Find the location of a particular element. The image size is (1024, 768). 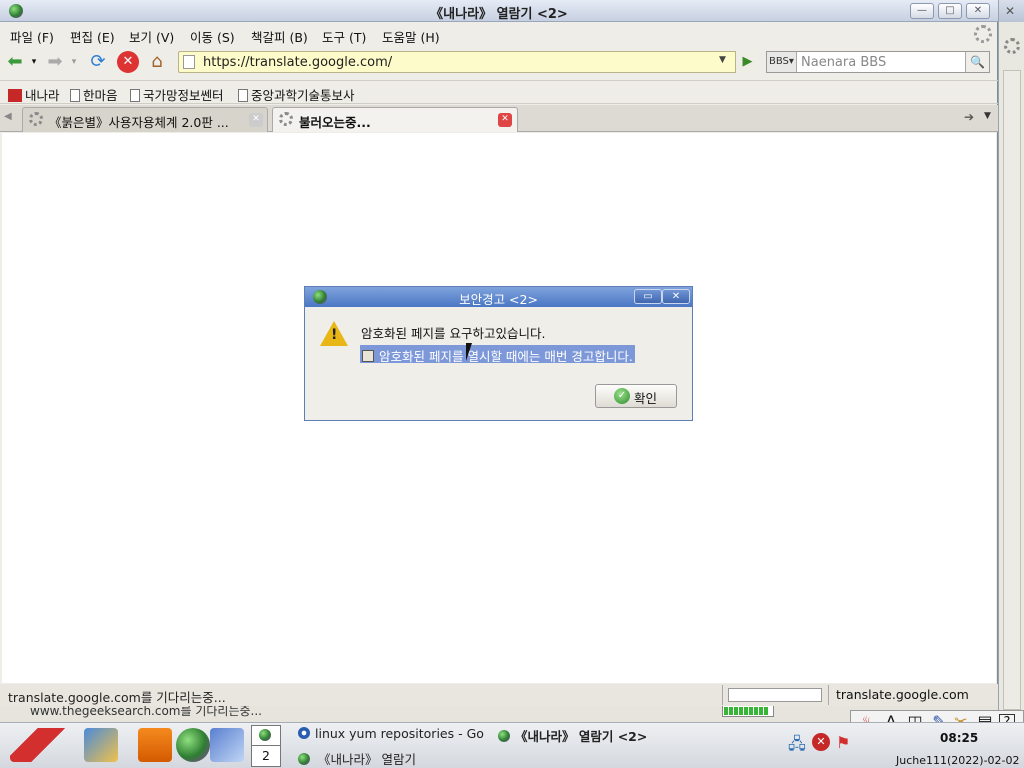

forward-icon: ➡ is located at coordinates (55, 62).